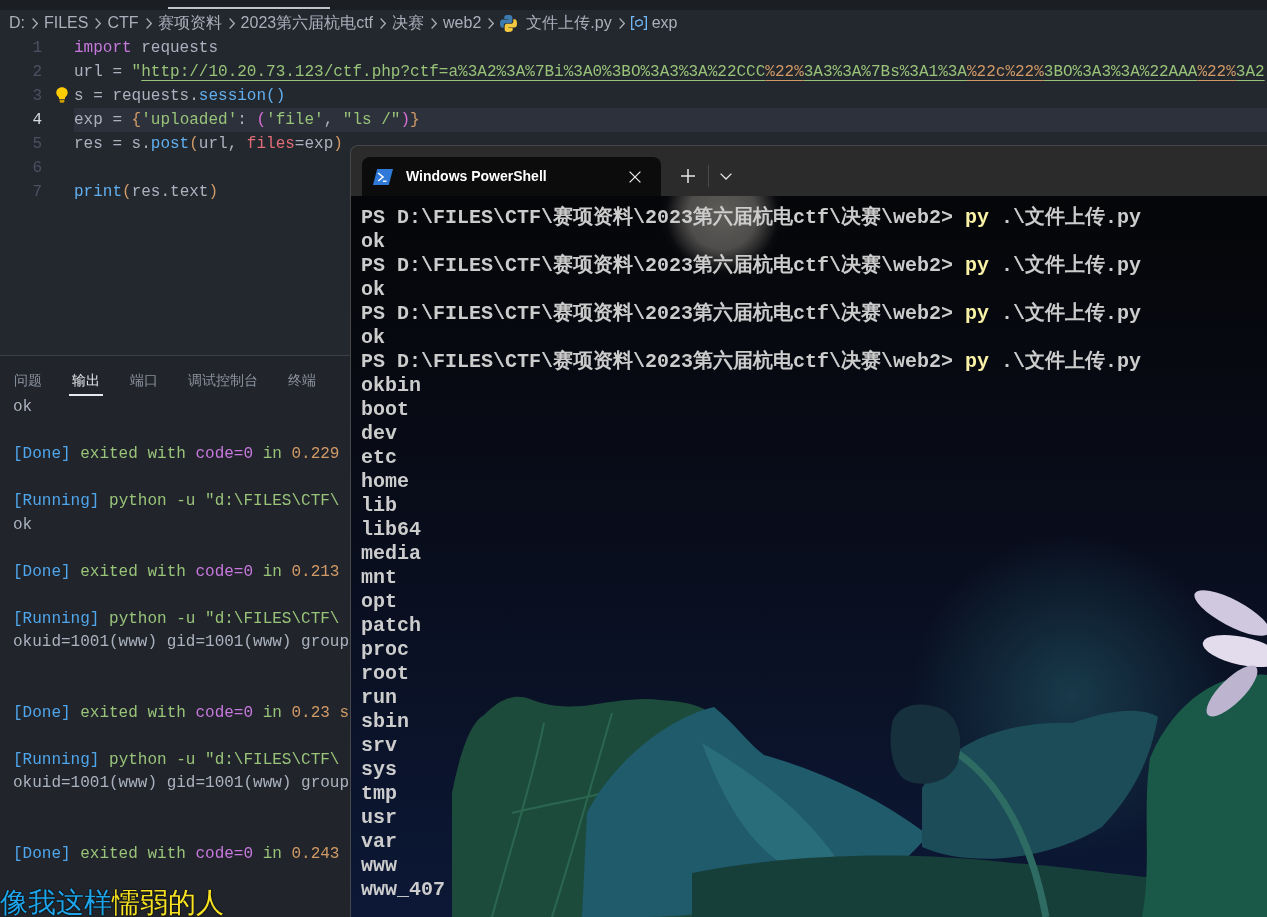  Describe the element at coordinates (28, 376) in the screenshot. I see `panel-tab: 问题` at that location.